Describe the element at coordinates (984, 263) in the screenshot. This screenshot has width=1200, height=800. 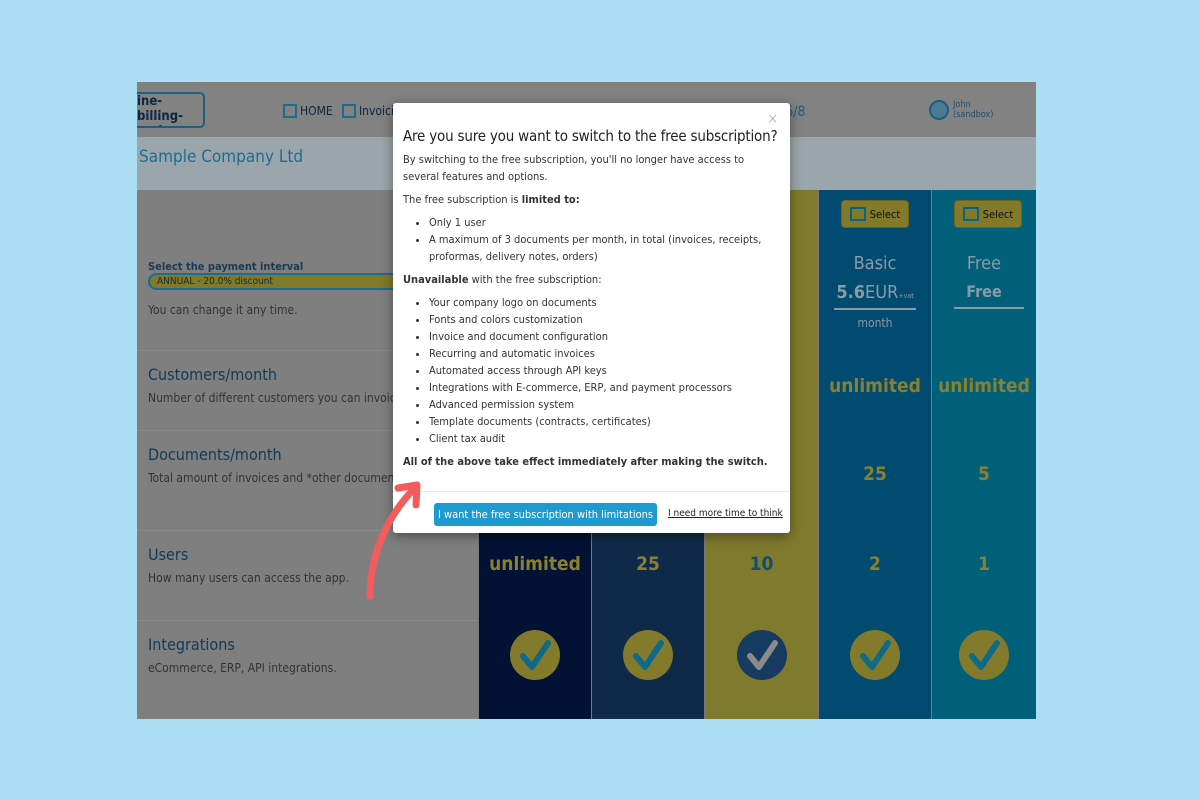
I see `plan-name: Free` at that location.